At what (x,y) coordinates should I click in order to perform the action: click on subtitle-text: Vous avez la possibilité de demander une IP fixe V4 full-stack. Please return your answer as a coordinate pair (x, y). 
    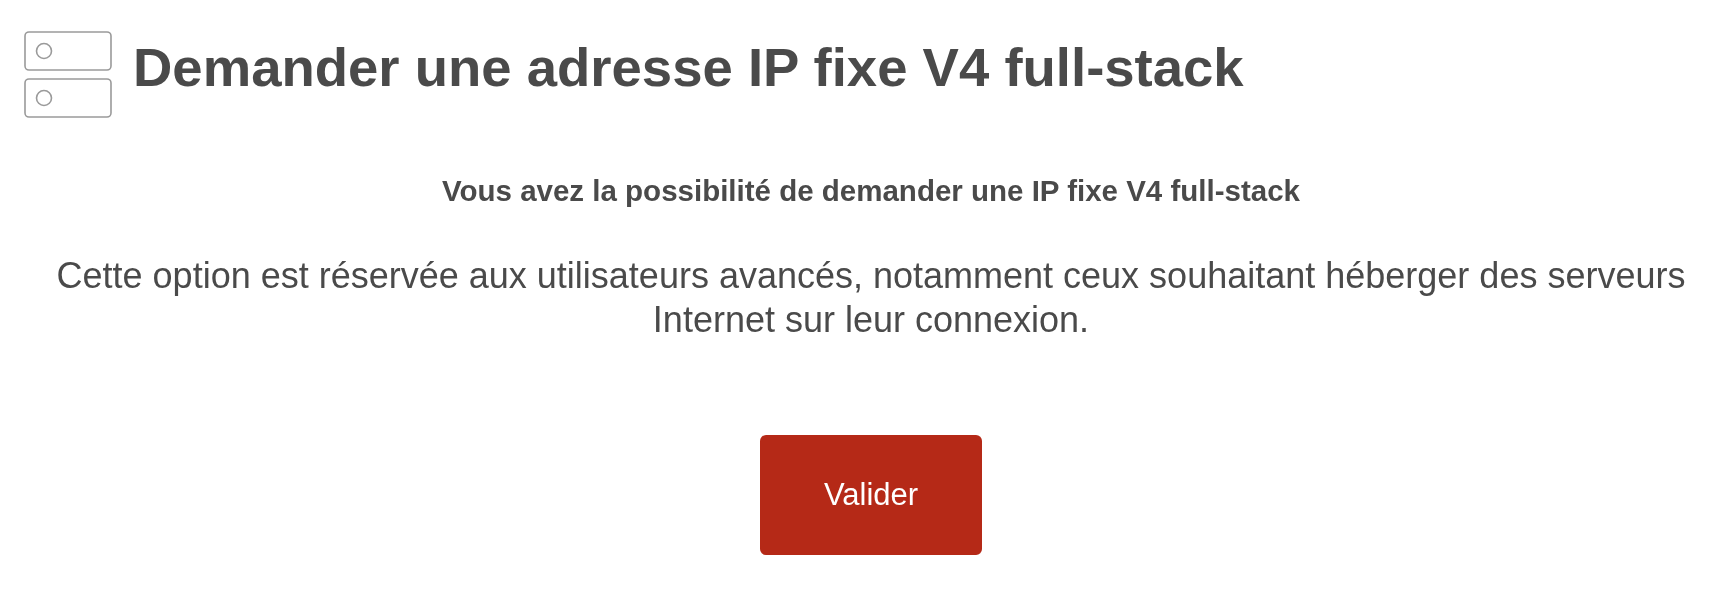
    Looking at the image, I should click on (871, 191).